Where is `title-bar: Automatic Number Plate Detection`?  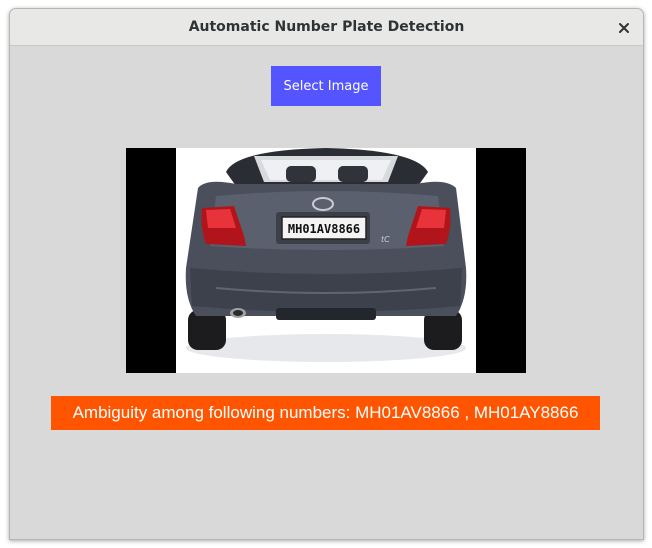 title-bar: Automatic Number Plate Detection is located at coordinates (326, 27).